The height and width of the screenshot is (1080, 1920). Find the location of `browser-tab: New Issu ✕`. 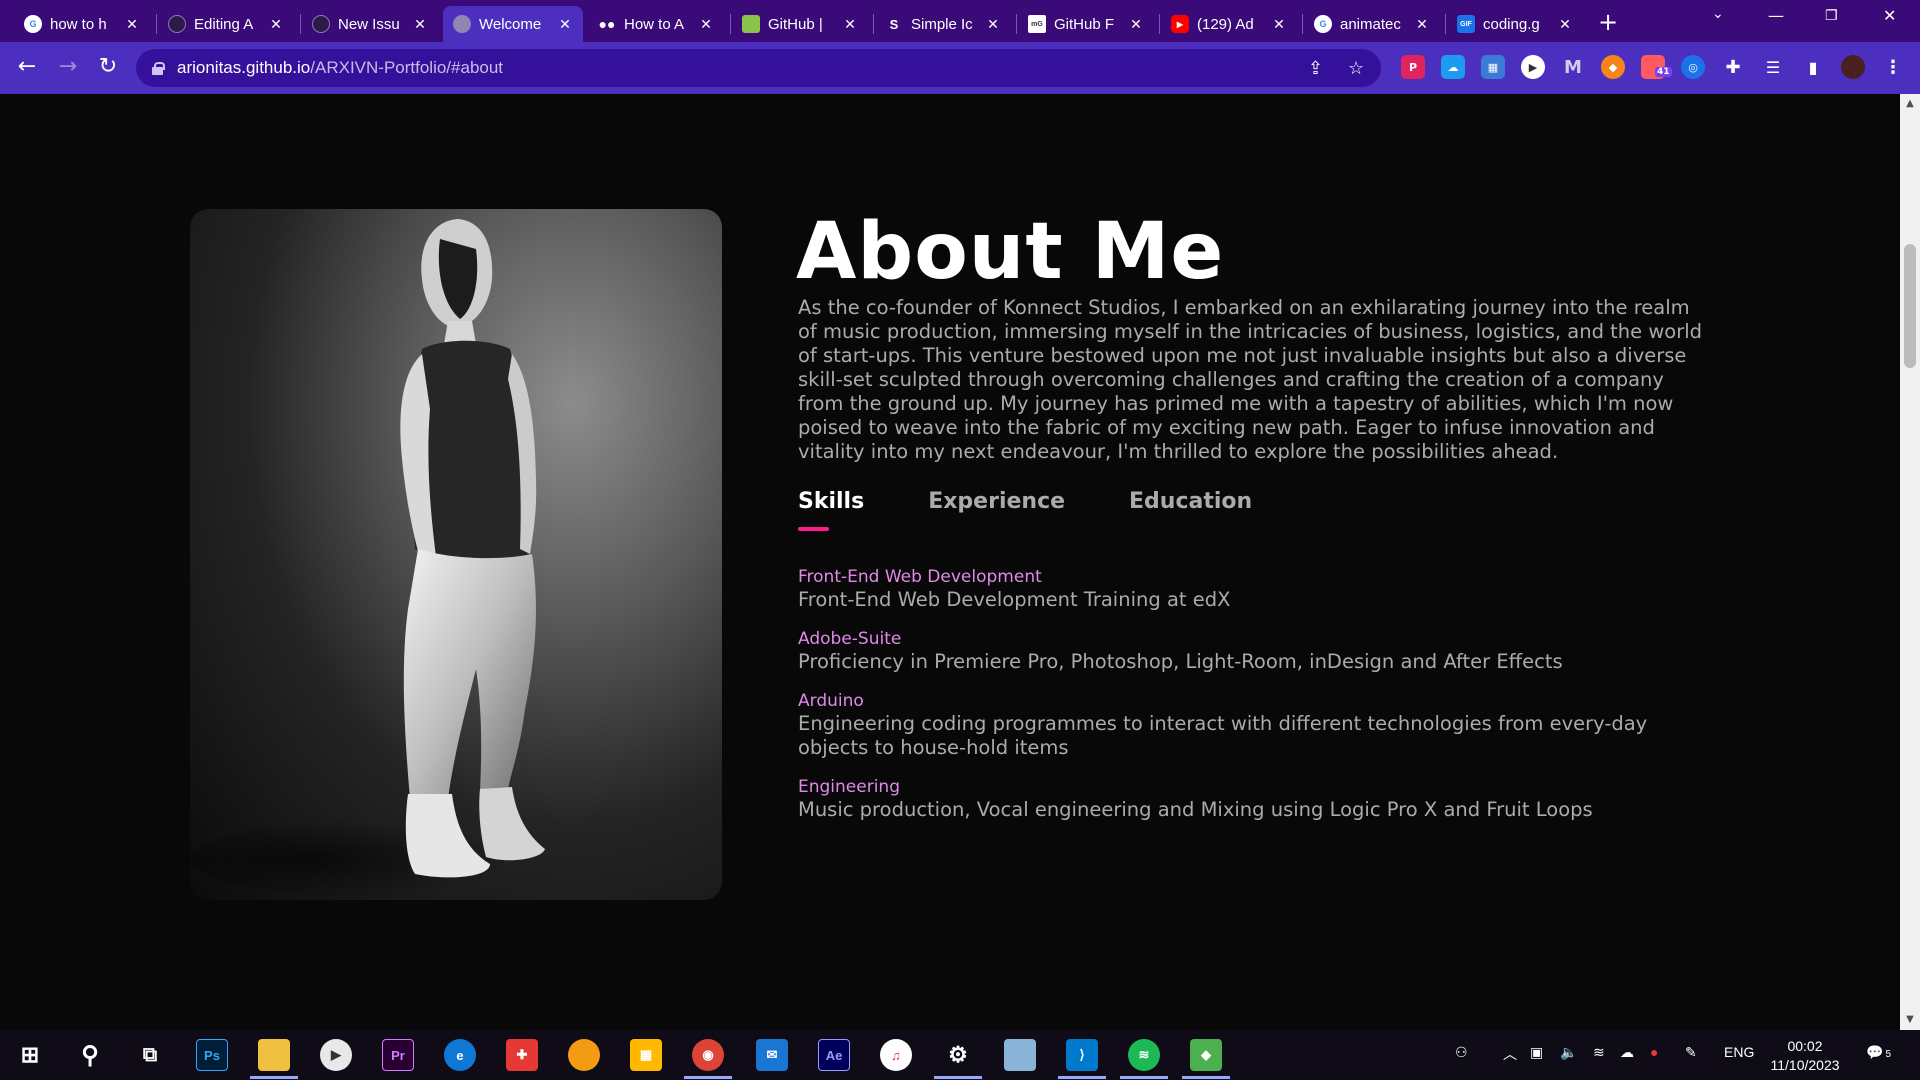

browser-tab: New Issu ✕ is located at coordinates (370, 24).